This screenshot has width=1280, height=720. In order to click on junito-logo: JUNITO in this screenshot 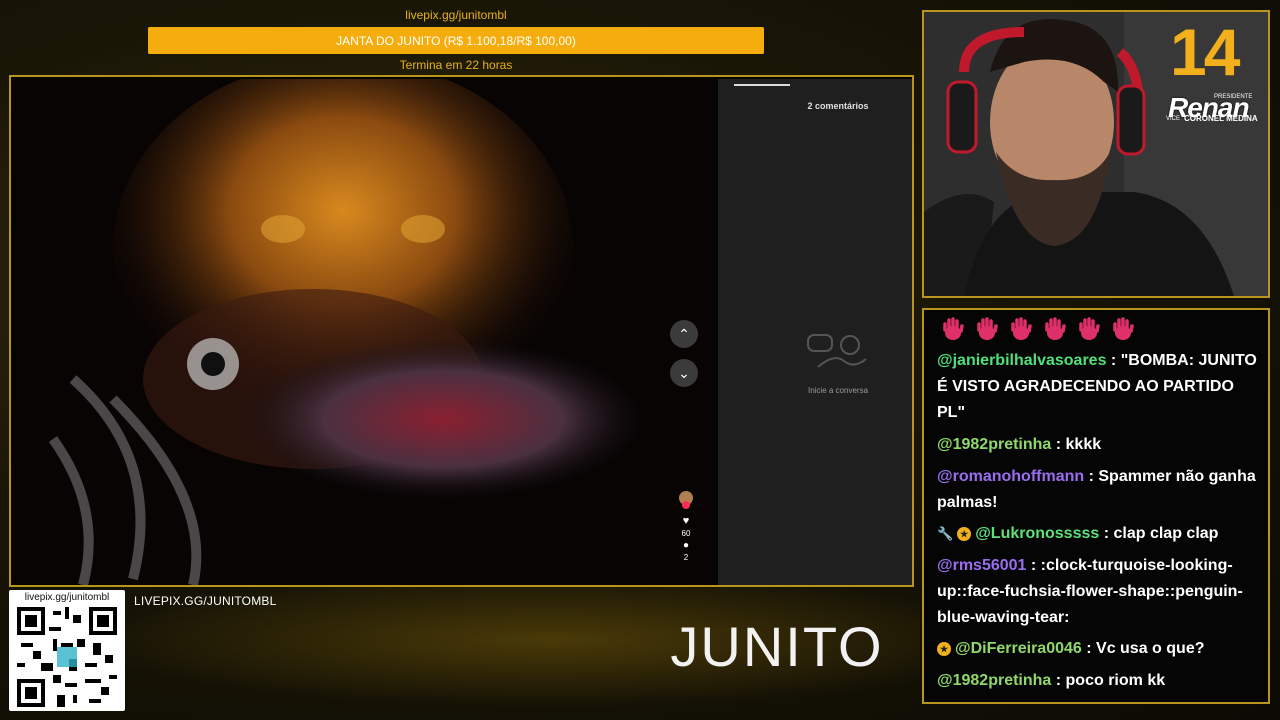, I will do `click(776, 648)`.